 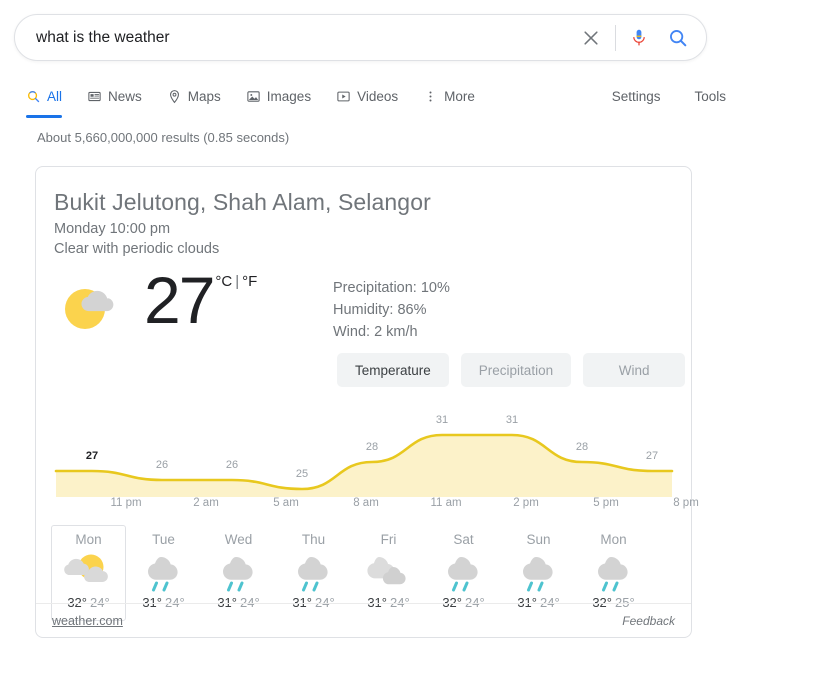 What do you see at coordinates (366, 503) in the screenshot?
I see `chart-time-label: 8 am` at bounding box center [366, 503].